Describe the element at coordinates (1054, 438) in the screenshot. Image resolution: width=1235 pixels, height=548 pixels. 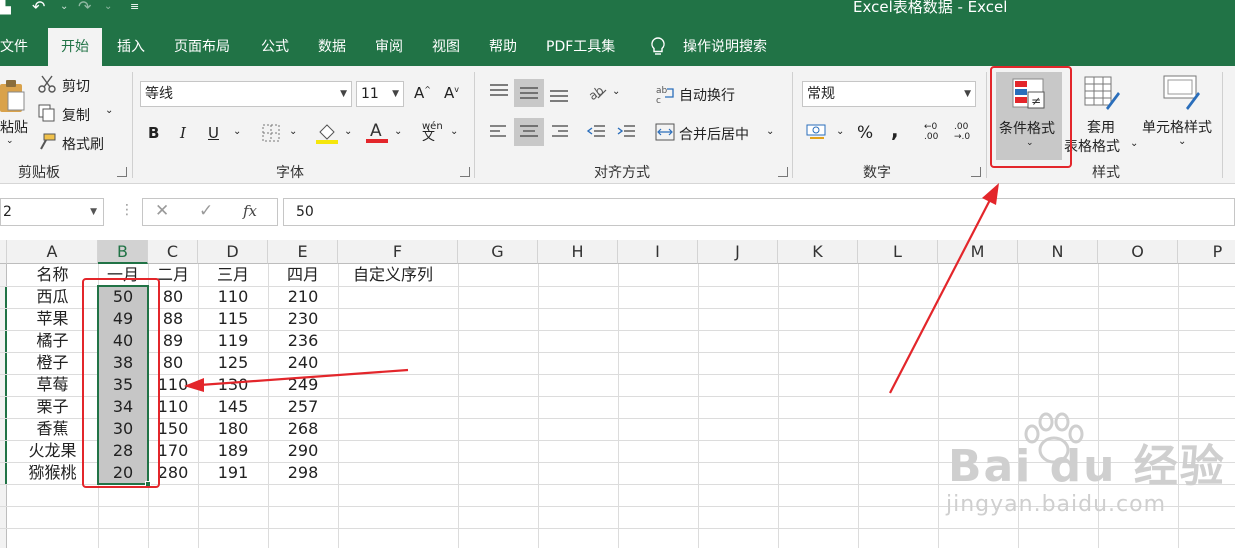
I see `paw-logo-icon` at that location.